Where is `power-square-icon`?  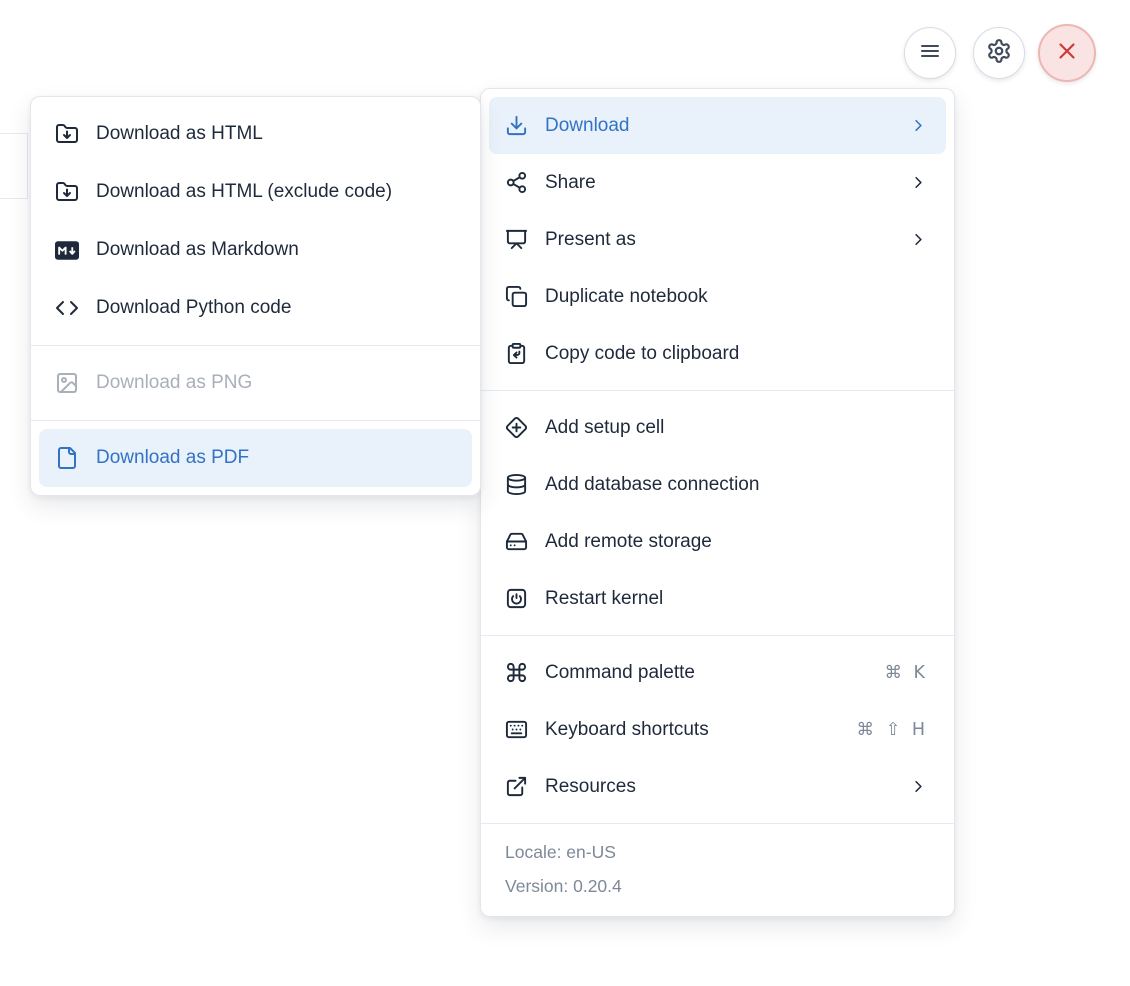
power-square-icon is located at coordinates (516, 598).